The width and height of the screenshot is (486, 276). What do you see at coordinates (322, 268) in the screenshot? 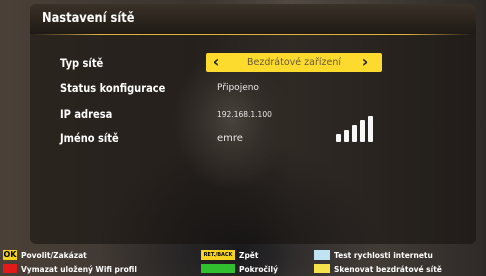
I see `yellow-key-icon` at bounding box center [322, 268].